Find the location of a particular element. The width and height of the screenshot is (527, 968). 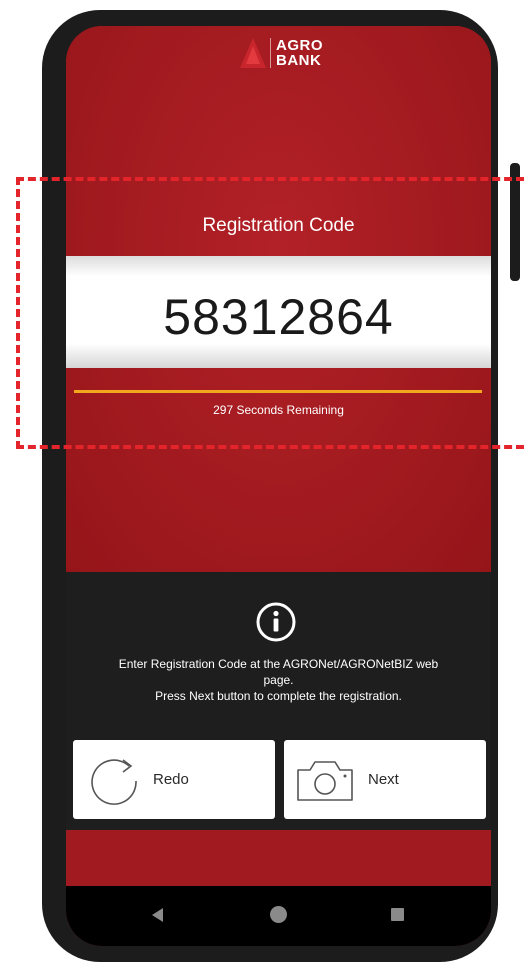

redo-button: Redo is located at coordinates (174, 779).